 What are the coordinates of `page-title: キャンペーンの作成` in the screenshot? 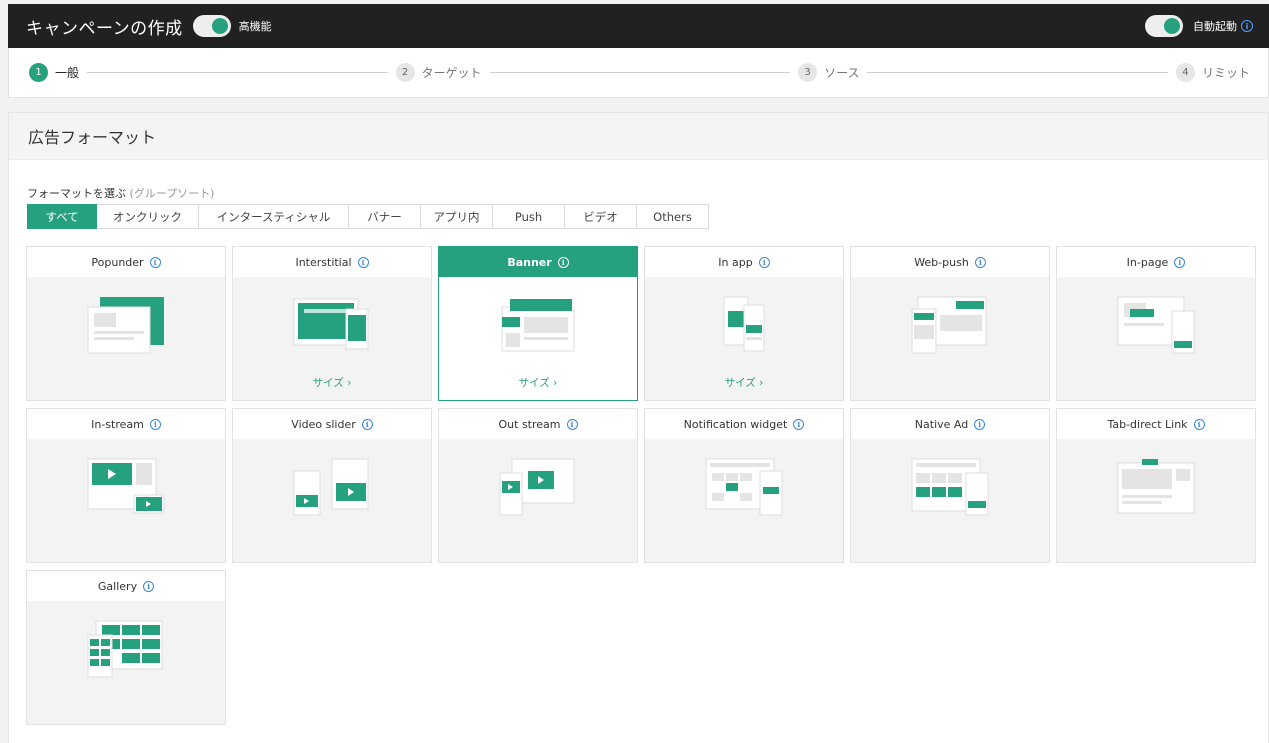 It's located at (104, 28).